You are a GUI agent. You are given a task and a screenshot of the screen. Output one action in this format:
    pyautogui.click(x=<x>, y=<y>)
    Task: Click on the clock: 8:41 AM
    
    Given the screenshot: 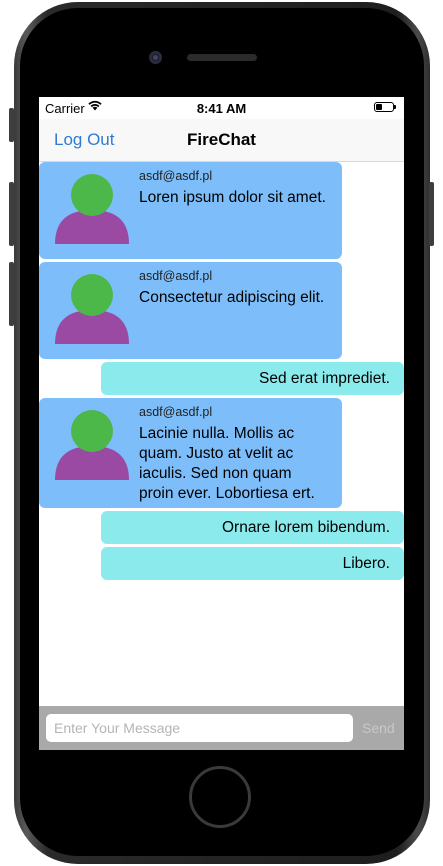 What is the action you would take?
    pyautogui.click(x=221, y=108)
    